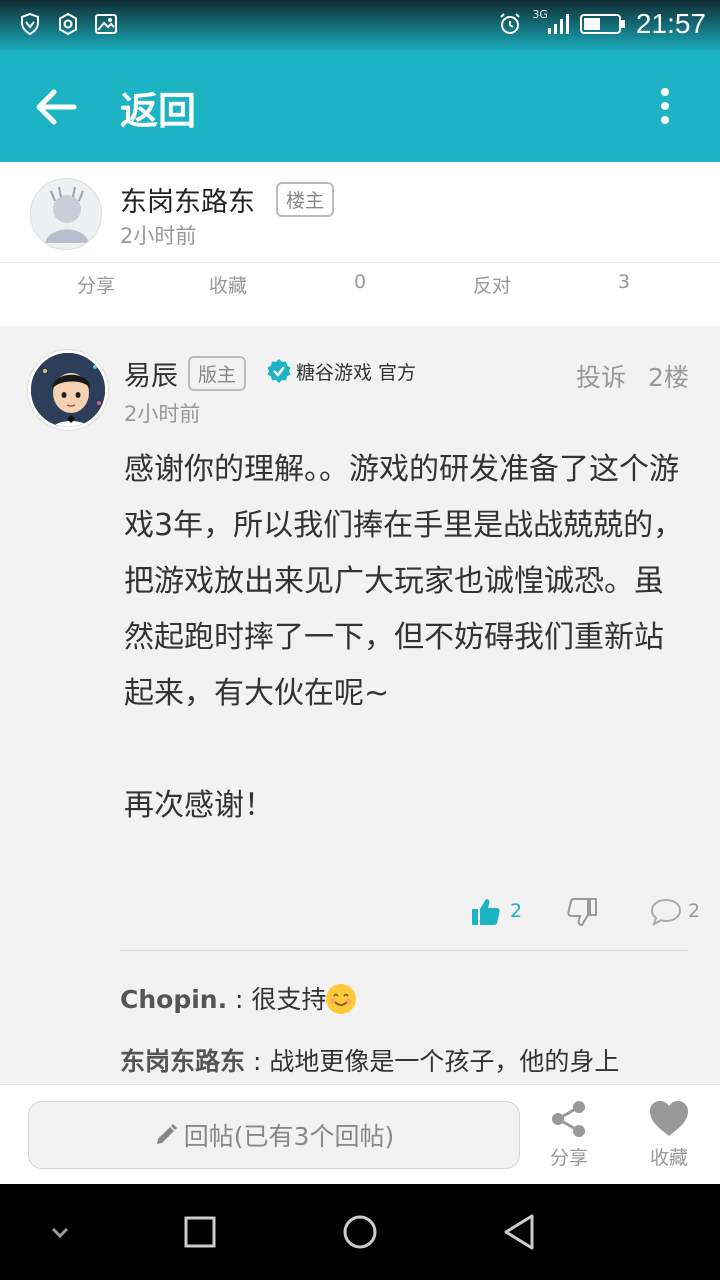 The width and height of the screenshot is (720, 1280). I want to click on settings-icon, so click(68, 24).